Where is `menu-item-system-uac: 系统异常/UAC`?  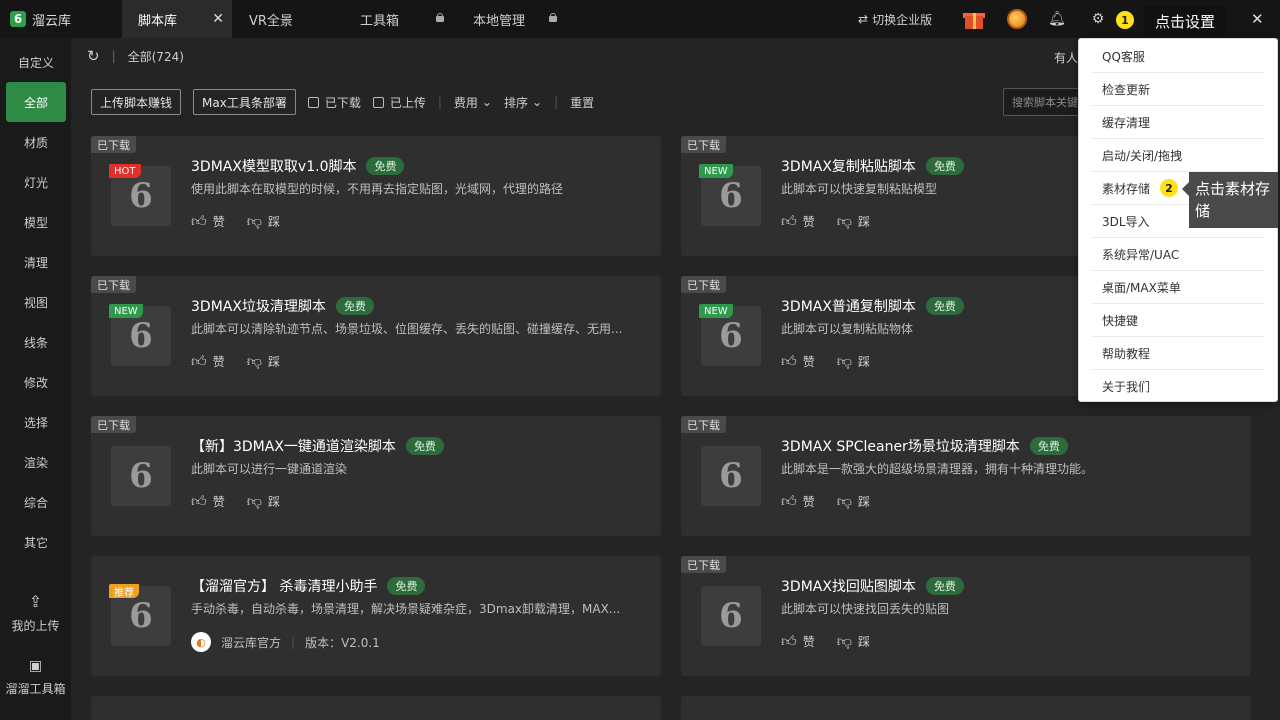
menu-item-system-uac: 系统异常/UAC is located at coordinates (1178, 254).